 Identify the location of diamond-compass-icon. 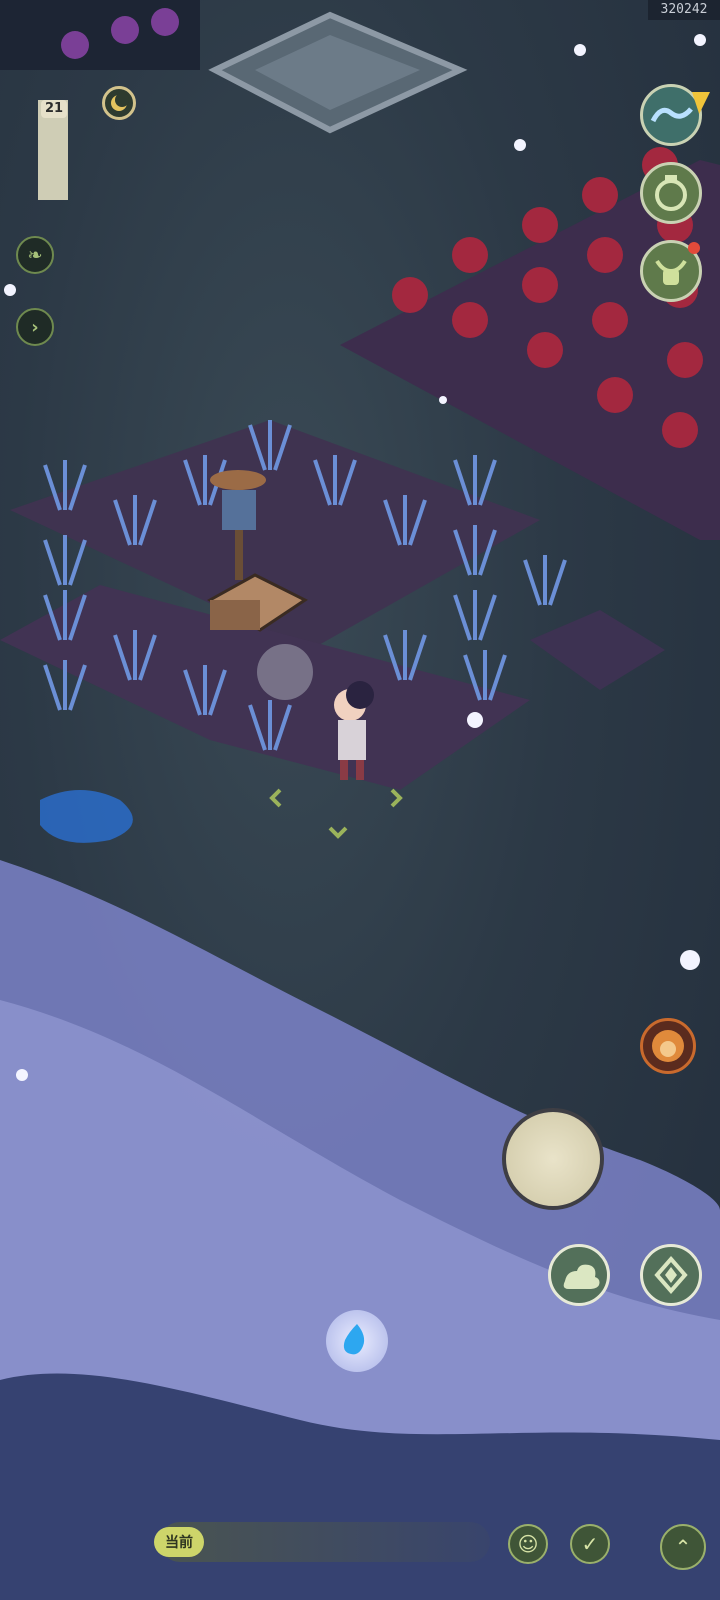
(671, 1275).